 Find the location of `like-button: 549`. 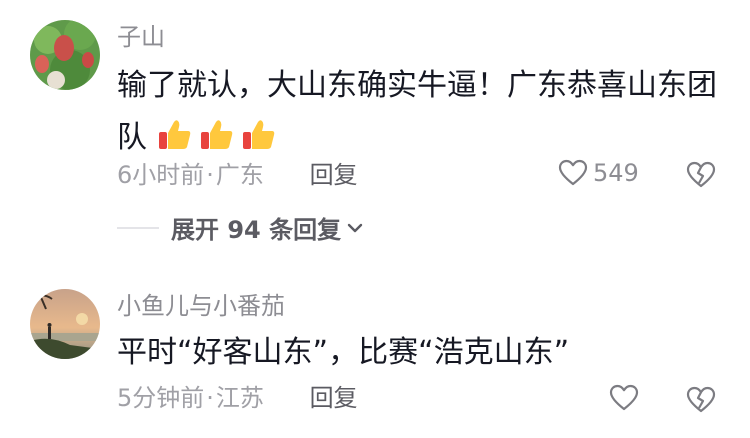

like-button: 549 is located at coordinates (598, 173).